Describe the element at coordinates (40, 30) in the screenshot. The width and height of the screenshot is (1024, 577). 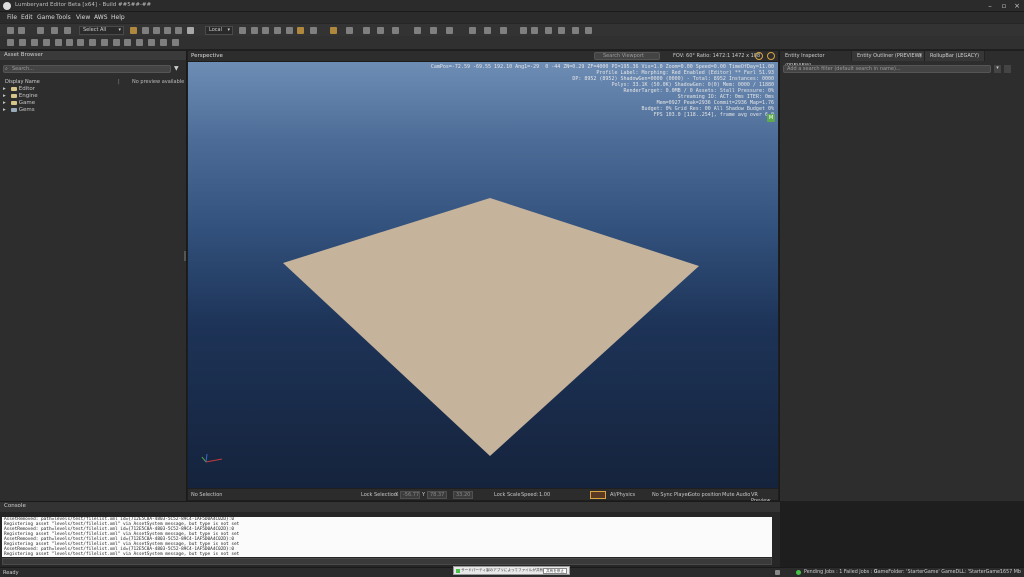
I see `link-icon` at that location.